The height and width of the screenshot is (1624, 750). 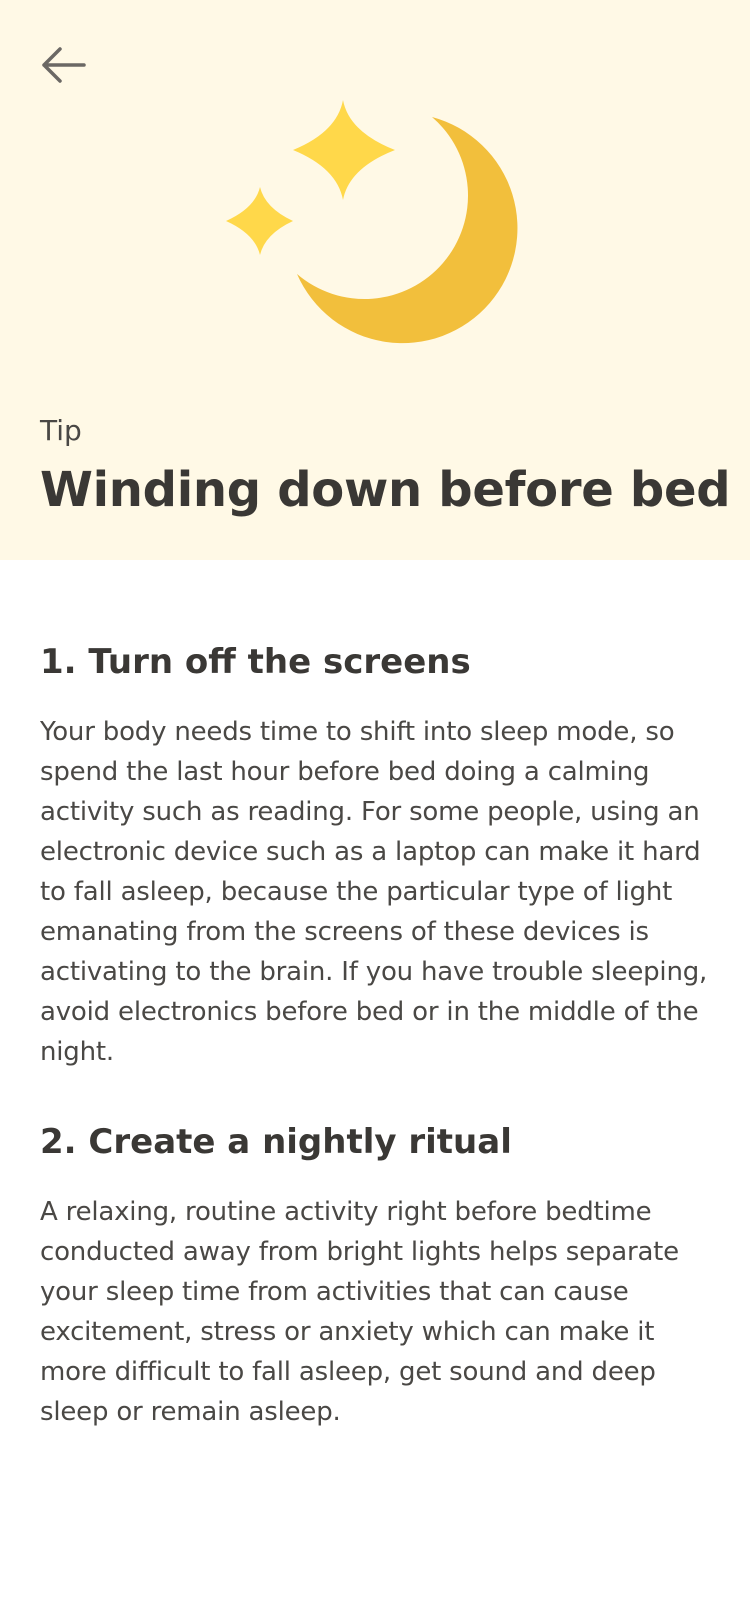 What do you see at coordinates (61, 430) in the screenshot?
I see `tip-label: Tip` at bounding box center [61, 430].